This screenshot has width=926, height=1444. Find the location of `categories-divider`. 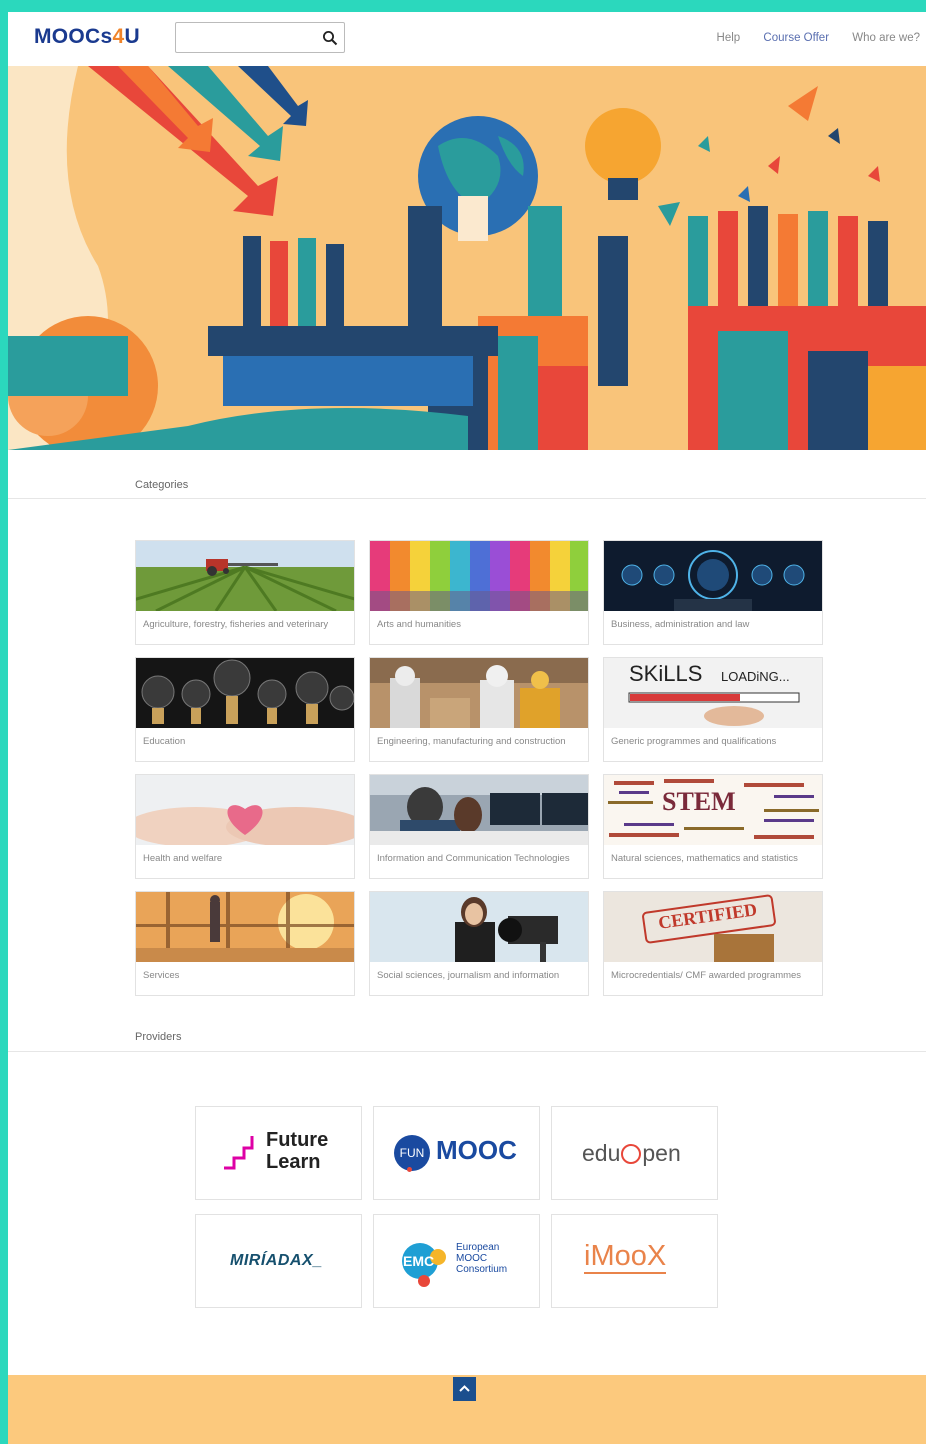

categories-divider is located at coordinates (467, 498).